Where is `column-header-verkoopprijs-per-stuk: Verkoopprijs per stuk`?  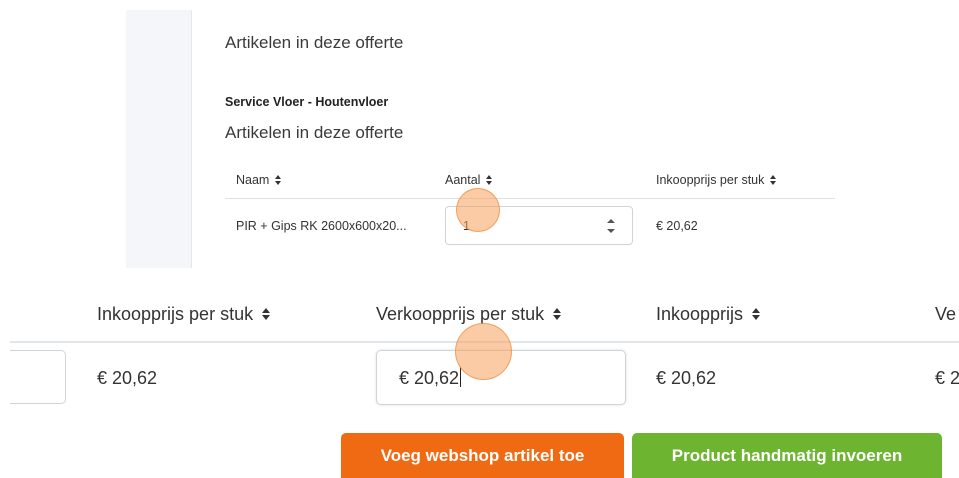 column-header-verkoopprijs-per-stuk: Verkoopprijs per stuk is located at coordinates (469, 314).